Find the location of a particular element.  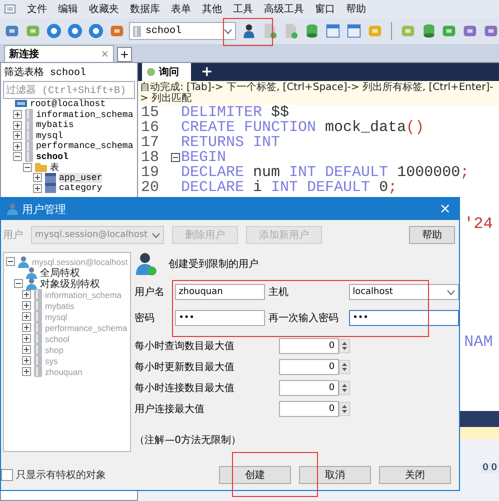

user-add-icon is located at coordinates (145, 264).